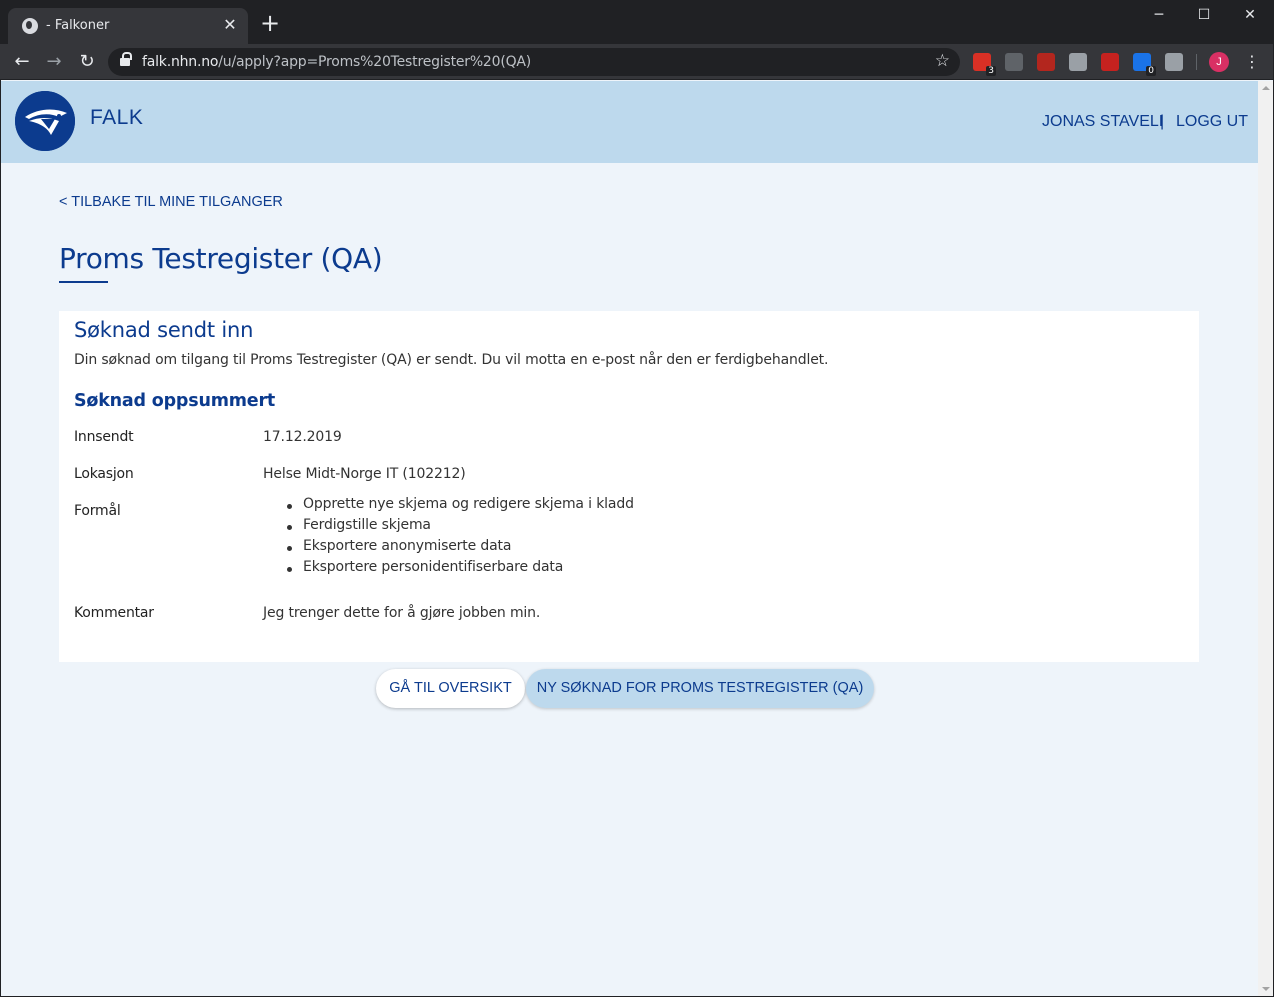 The width and height of the screenshot is (1274, 997). What do you see at coordinates (700, 688) in the screenshot?
I see `new-application-button: NY SØKNAD FOR PROMS TESTREGISTER (QA)` at bounding box center [700, 688].